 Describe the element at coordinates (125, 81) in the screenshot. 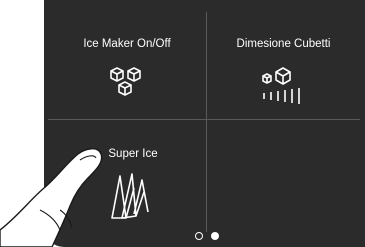

I see `ice-cubes-icon` at that location.